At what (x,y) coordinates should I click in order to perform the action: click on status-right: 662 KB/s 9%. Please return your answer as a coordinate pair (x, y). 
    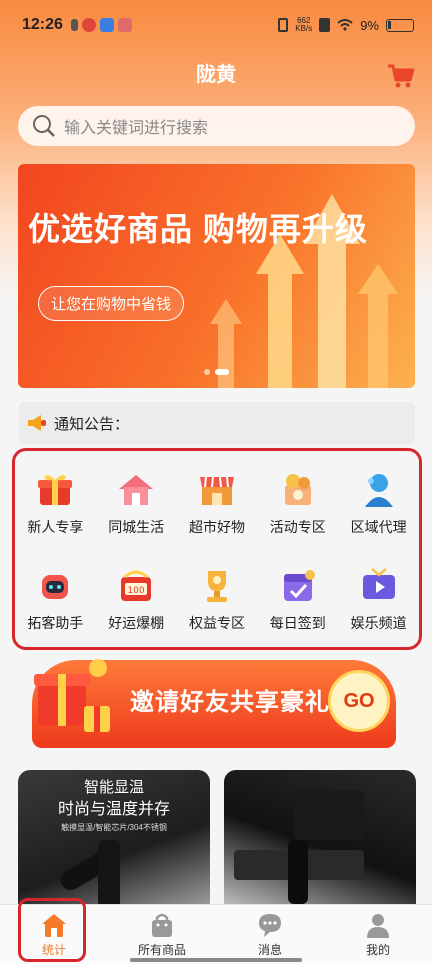
    Looking at the image, I should click on (346, 25).